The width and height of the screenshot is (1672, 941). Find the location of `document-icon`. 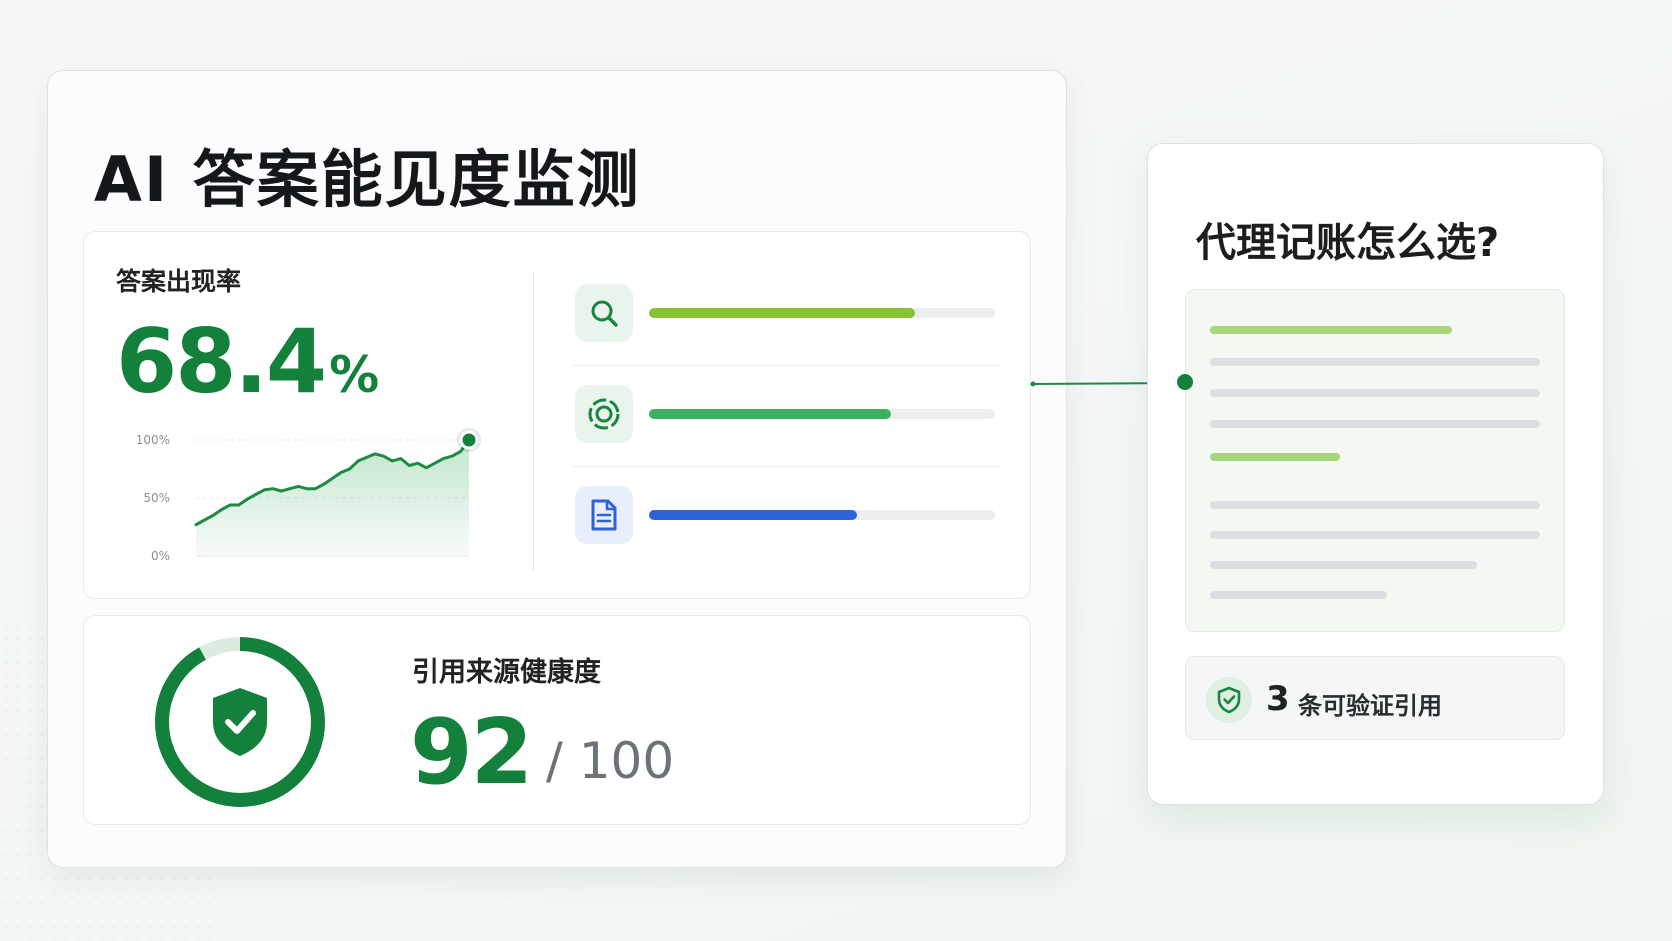

document-icon is located at coordinates (604, 515).